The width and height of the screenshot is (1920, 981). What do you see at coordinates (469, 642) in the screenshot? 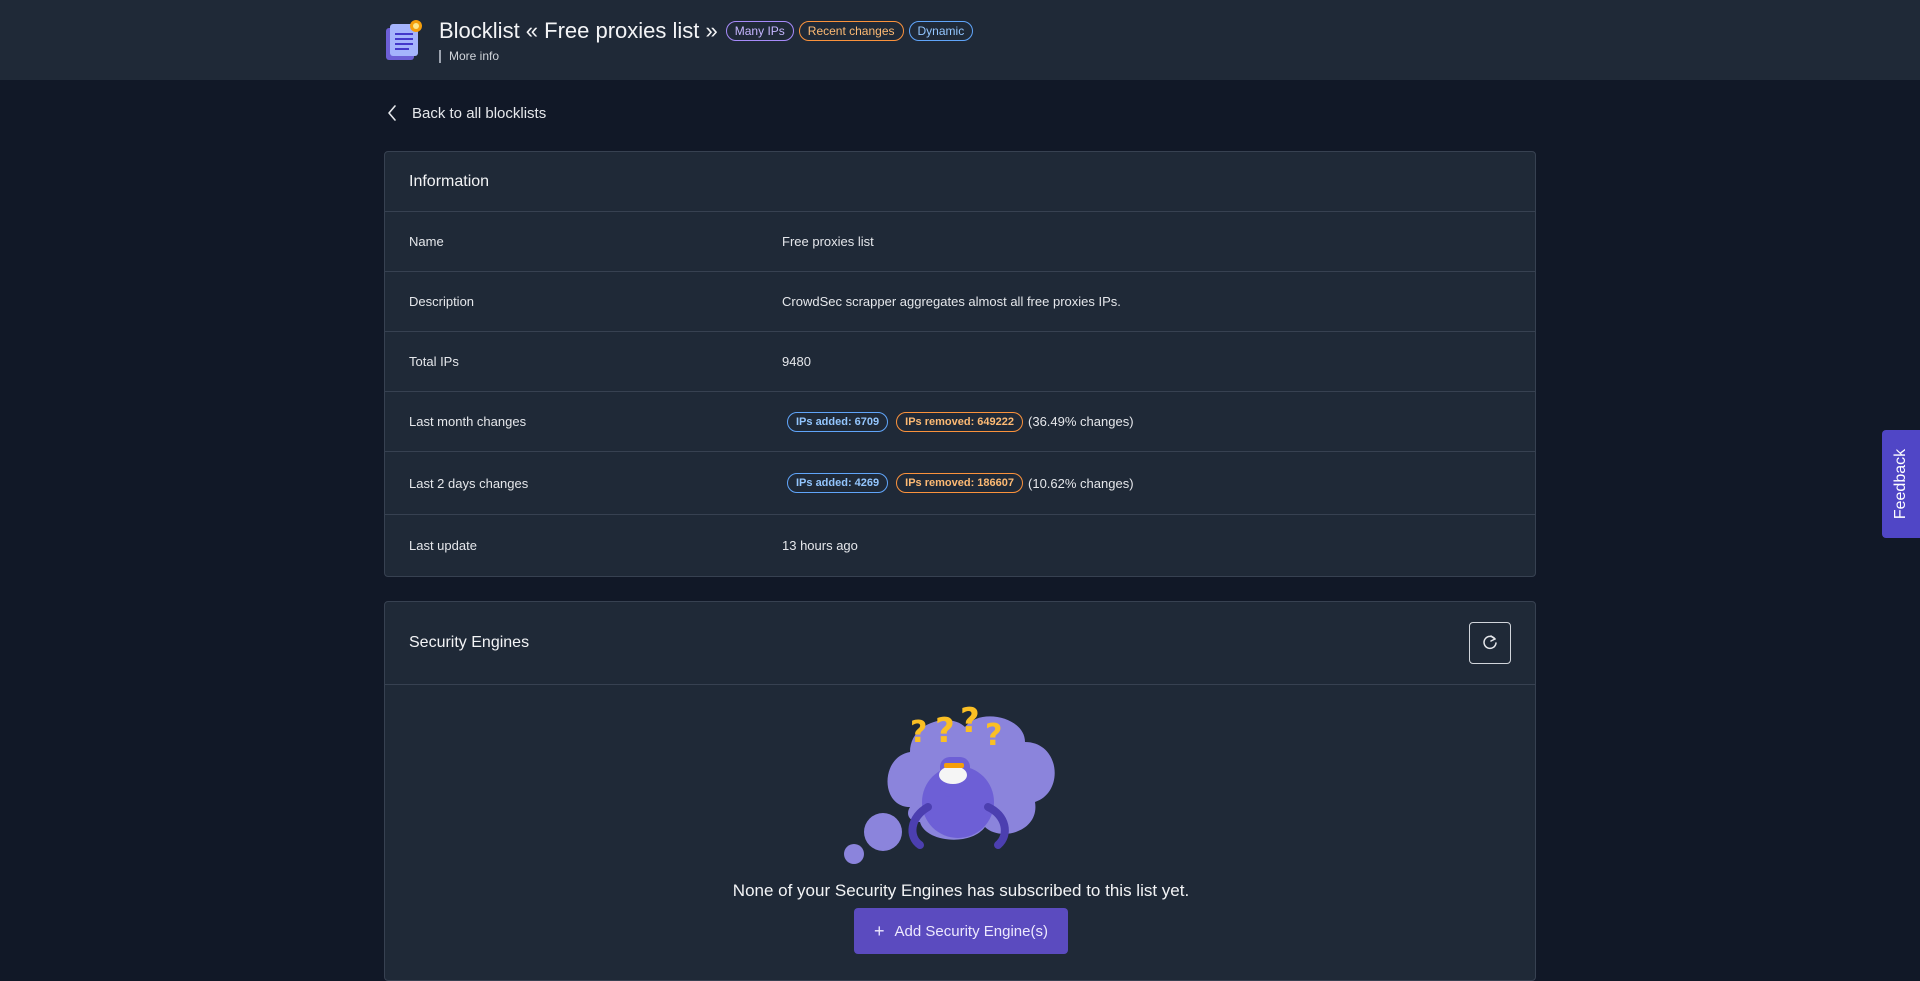
I see `security-engines-title: Security Engines` at bounding box center [469, 642].